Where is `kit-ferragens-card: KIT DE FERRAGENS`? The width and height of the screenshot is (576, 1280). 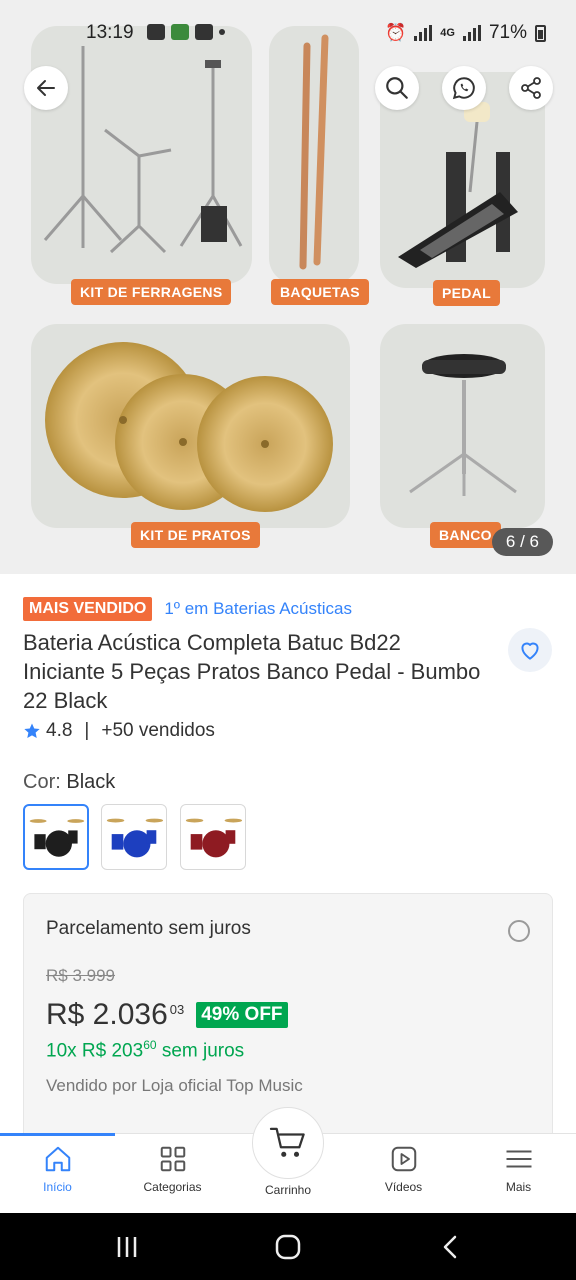 kit-ferragens-card: KIT DE FERRAGENS is located at coordinates (141, 165).